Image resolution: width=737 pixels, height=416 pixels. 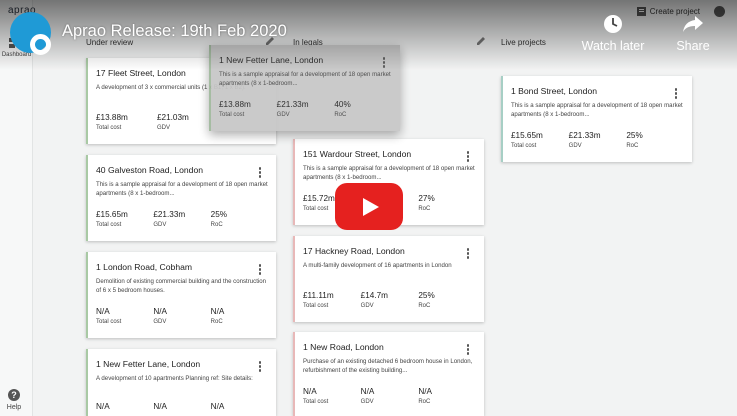 I want to click on video-title: Aprao Release: 19th Feb 2020, so click(x=174, y=31).